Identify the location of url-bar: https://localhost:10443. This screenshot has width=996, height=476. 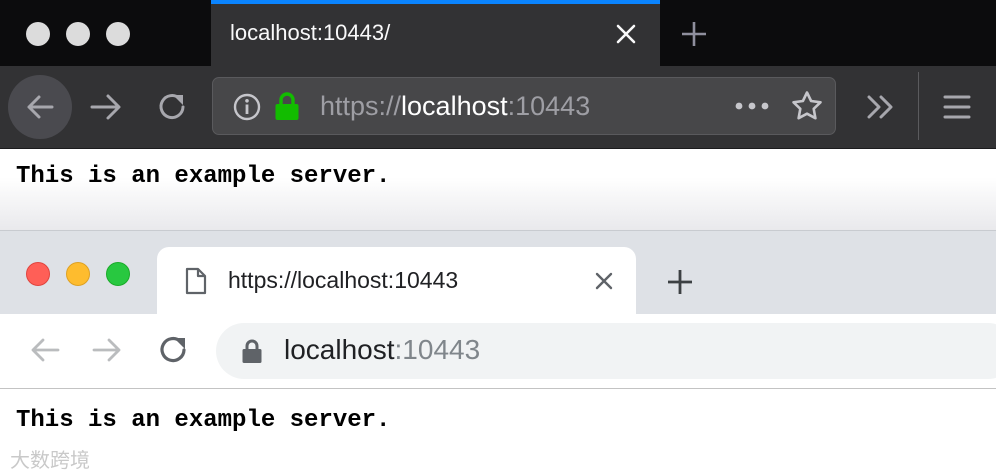
(524, 106).